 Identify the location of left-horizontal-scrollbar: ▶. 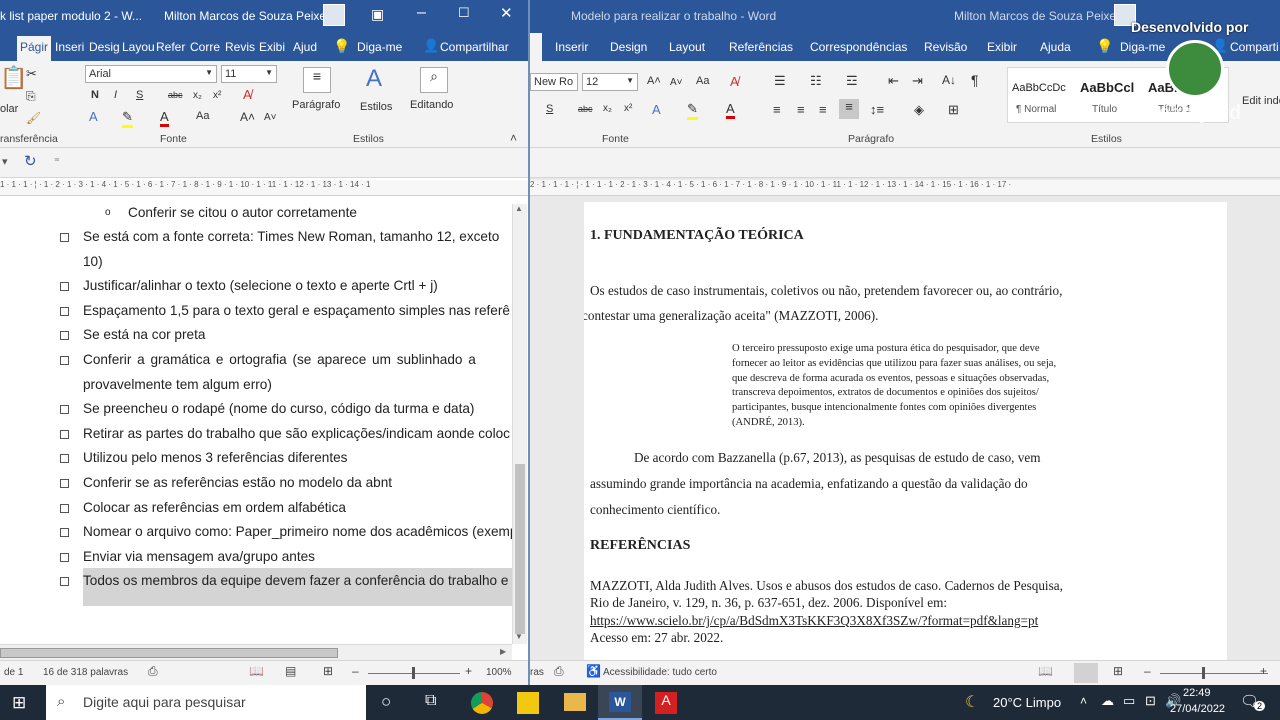
(256, 652).